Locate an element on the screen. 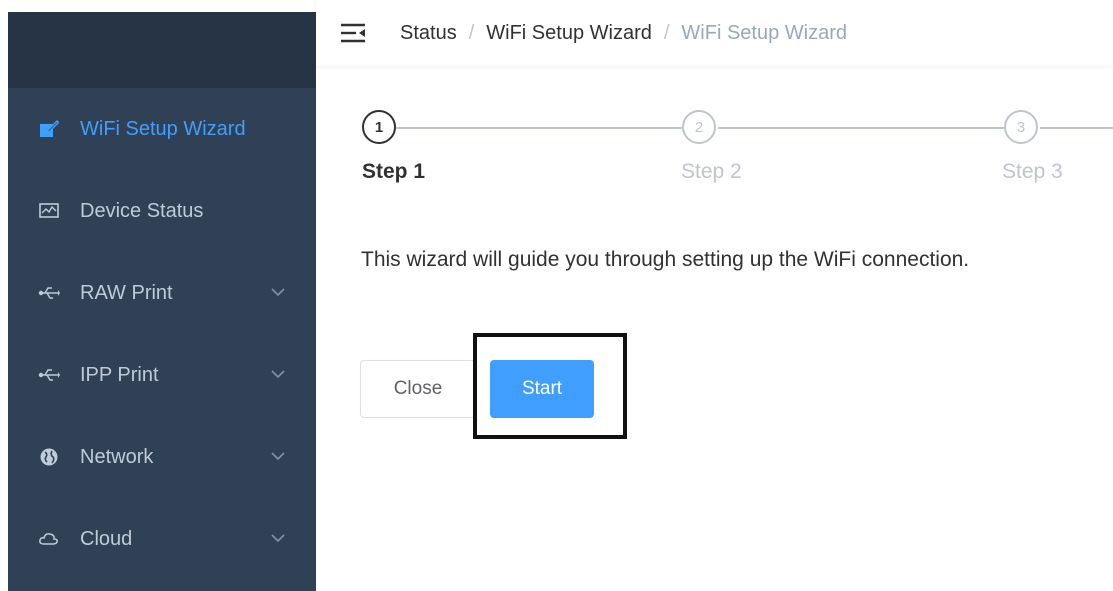 This screenshot has height=591, width=1113. sidebar-item-label: RAW Print is located at coordinates (126, 292).